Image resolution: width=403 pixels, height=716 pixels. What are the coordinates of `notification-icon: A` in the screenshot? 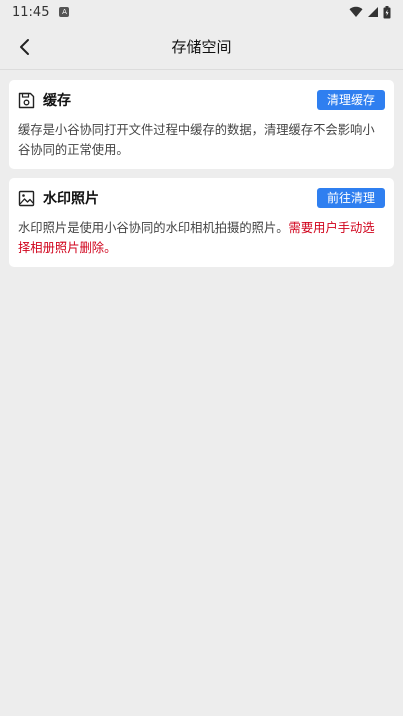 It's located at (64, 12).